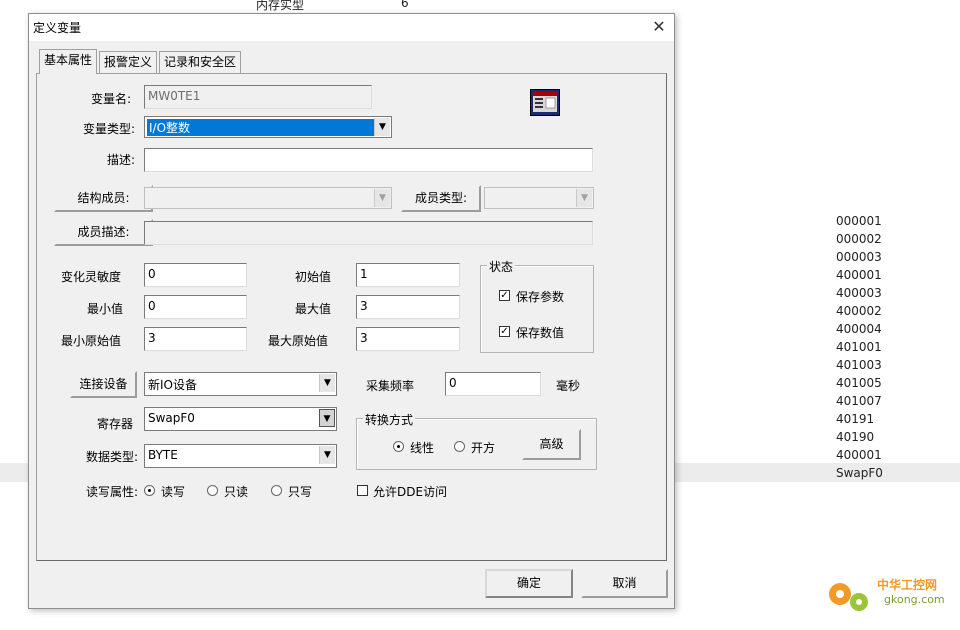 This screenshot has height=630, width=960. I want to click on init-field: 1, so click(408, 275).